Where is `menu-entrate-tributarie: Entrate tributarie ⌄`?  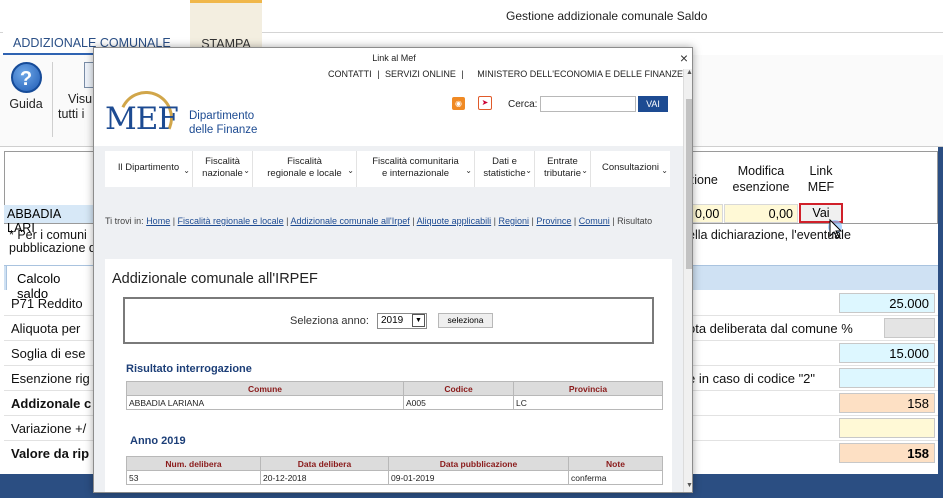 menu-entrate-tributarie: Entrate tributarie ⌄ is located at coordinates (563, 169).